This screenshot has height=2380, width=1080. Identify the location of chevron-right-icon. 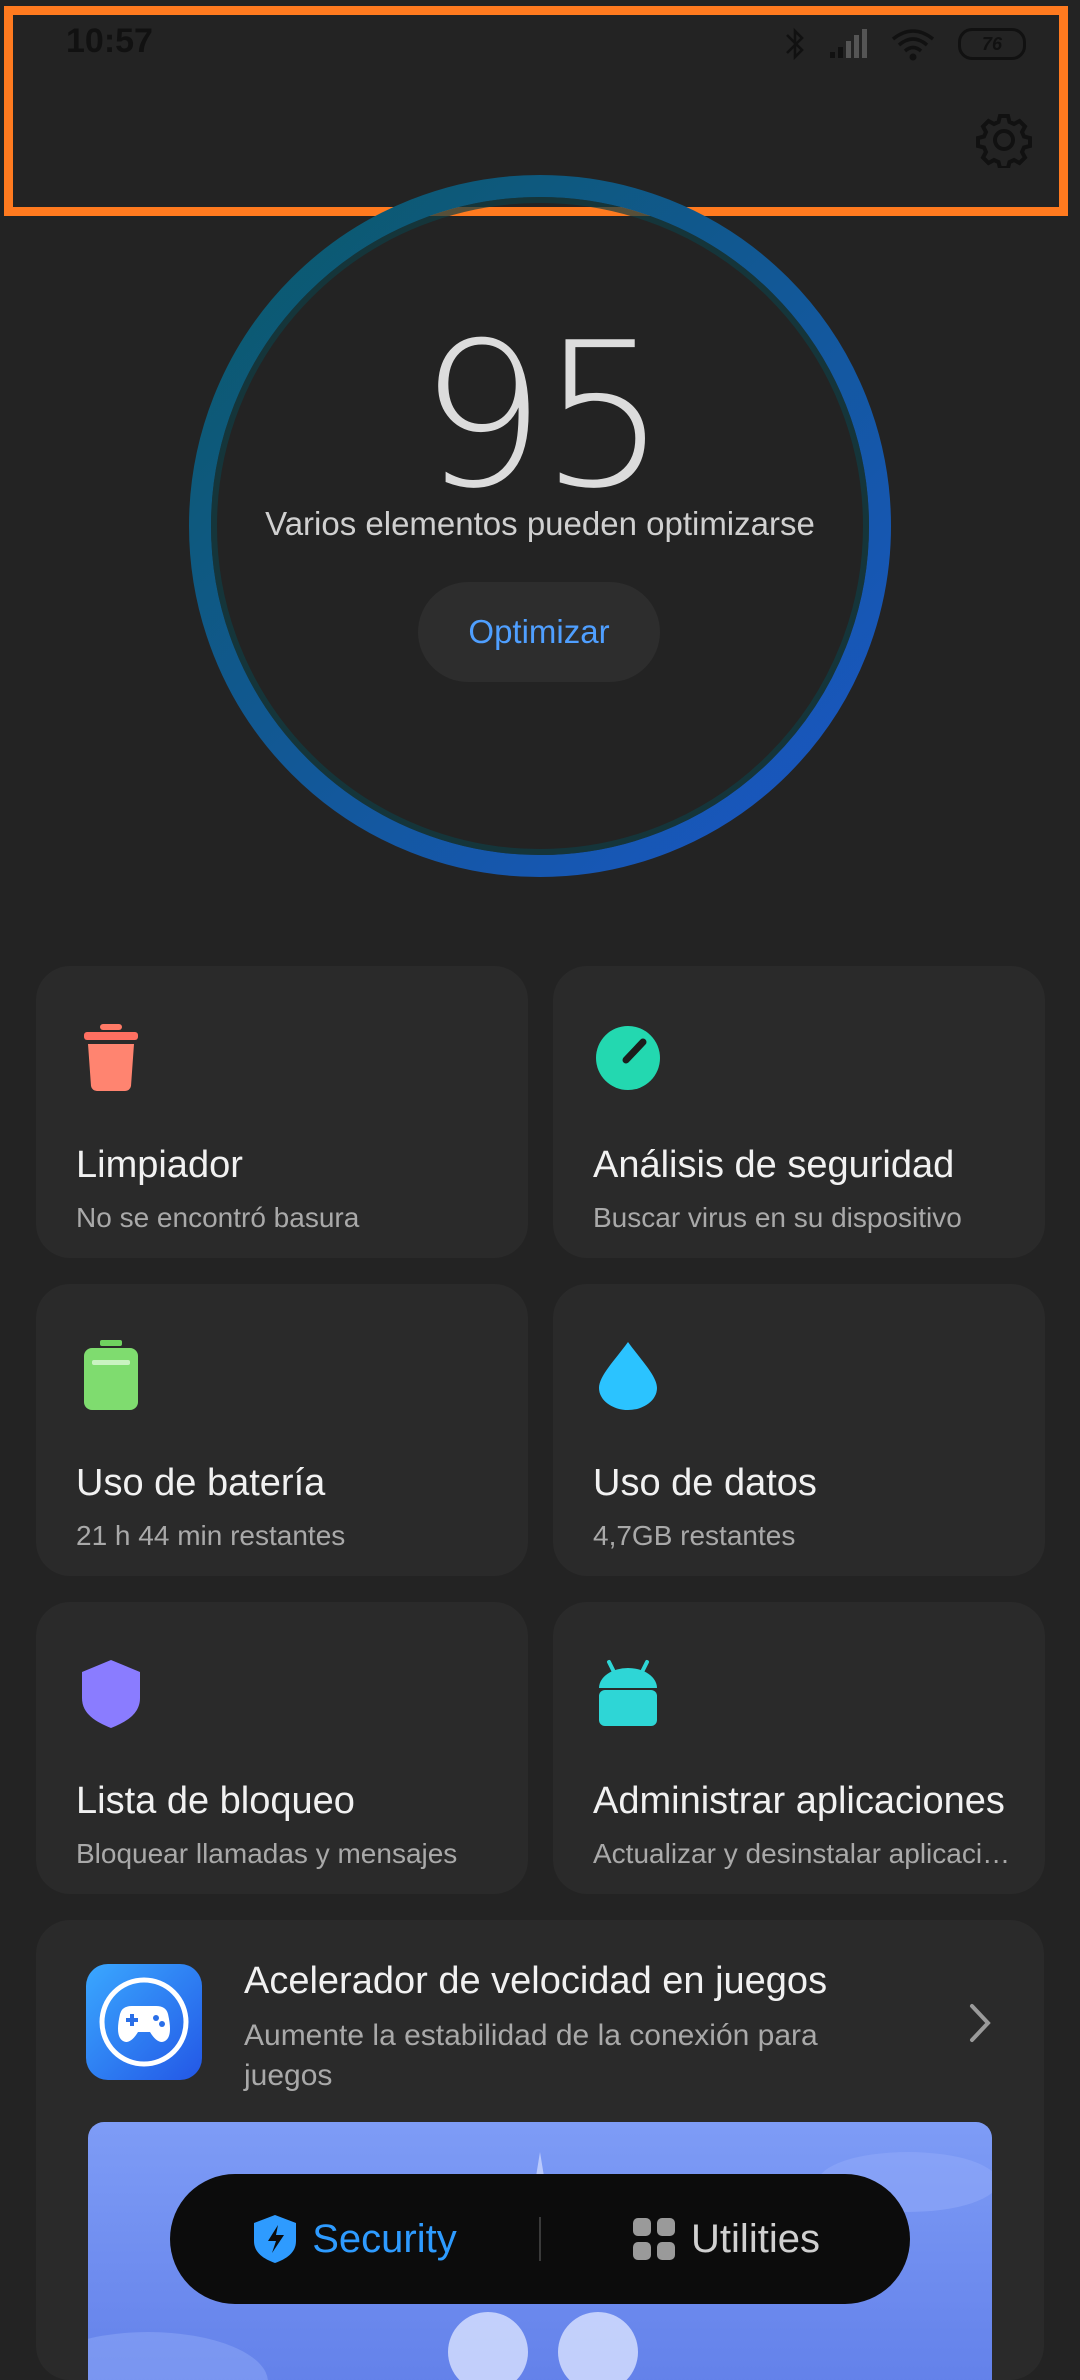
(980, 2023).